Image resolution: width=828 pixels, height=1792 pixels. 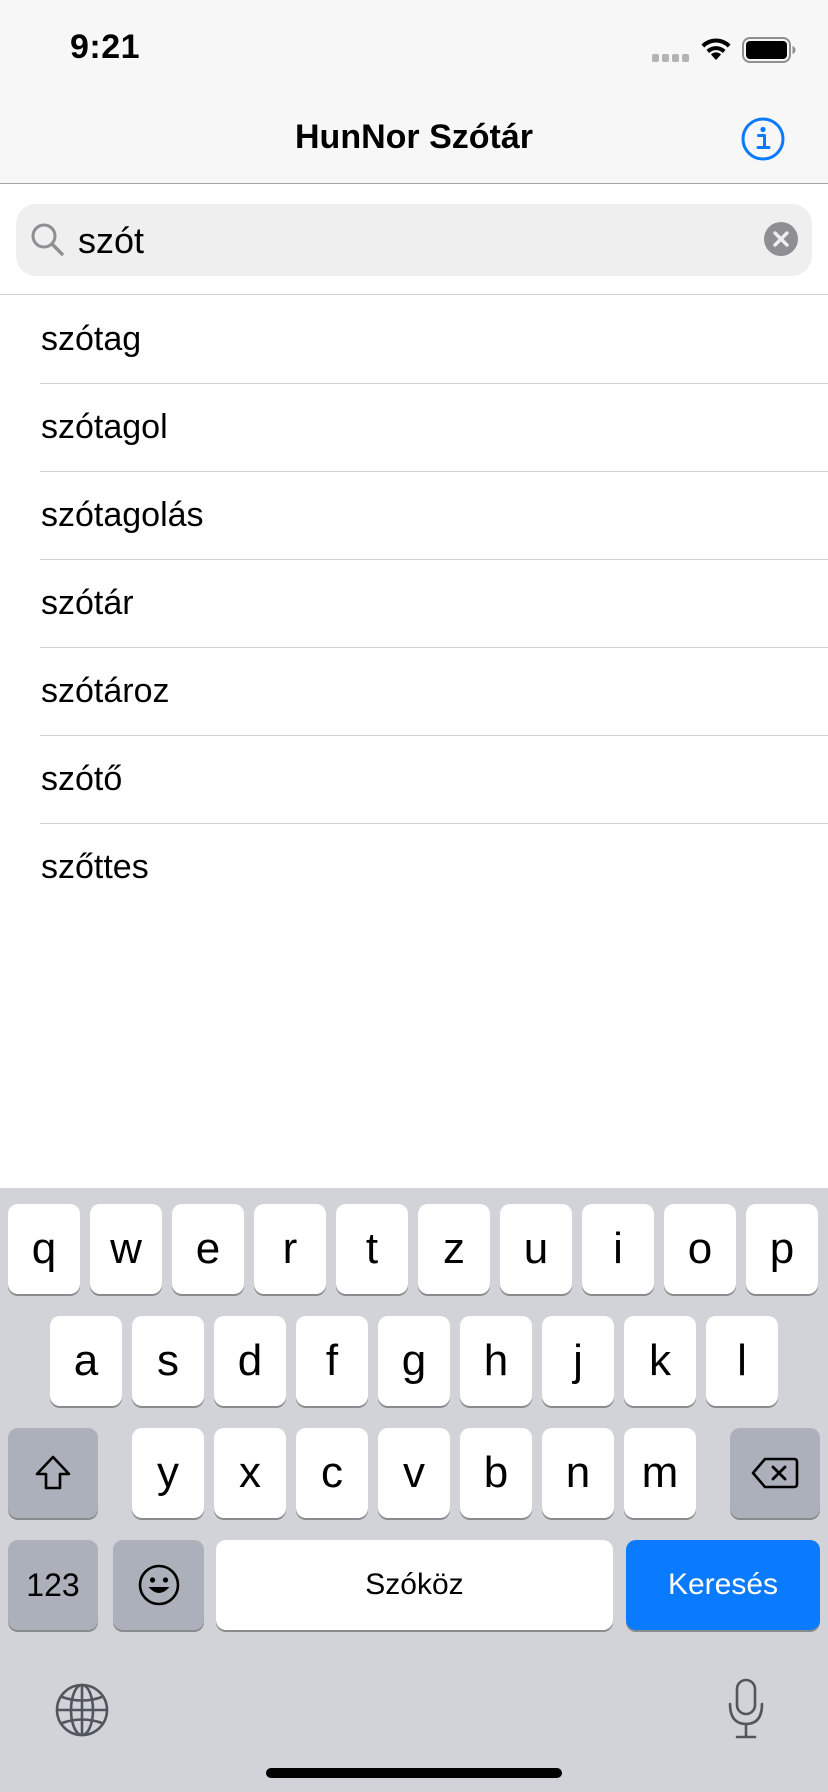 I want to click on key-e: e, so click(x=208, y=1249).